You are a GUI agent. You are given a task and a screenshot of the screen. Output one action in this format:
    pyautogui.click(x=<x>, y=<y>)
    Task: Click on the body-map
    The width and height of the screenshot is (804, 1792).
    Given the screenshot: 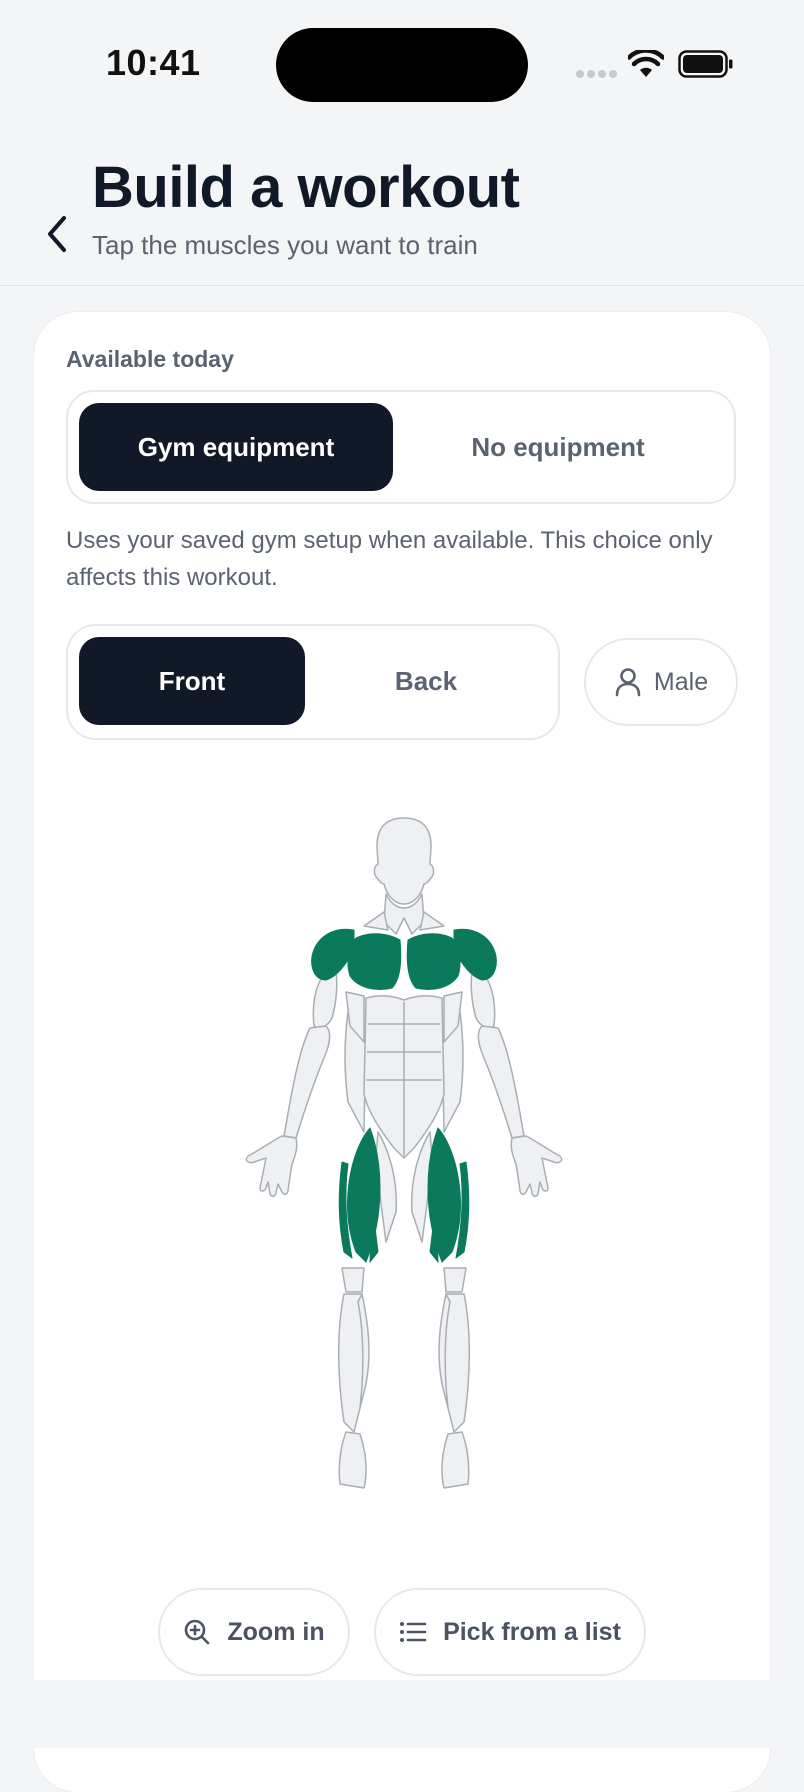 What is the action you would take?
    pyautogui.click(x=404, y=1153)
    